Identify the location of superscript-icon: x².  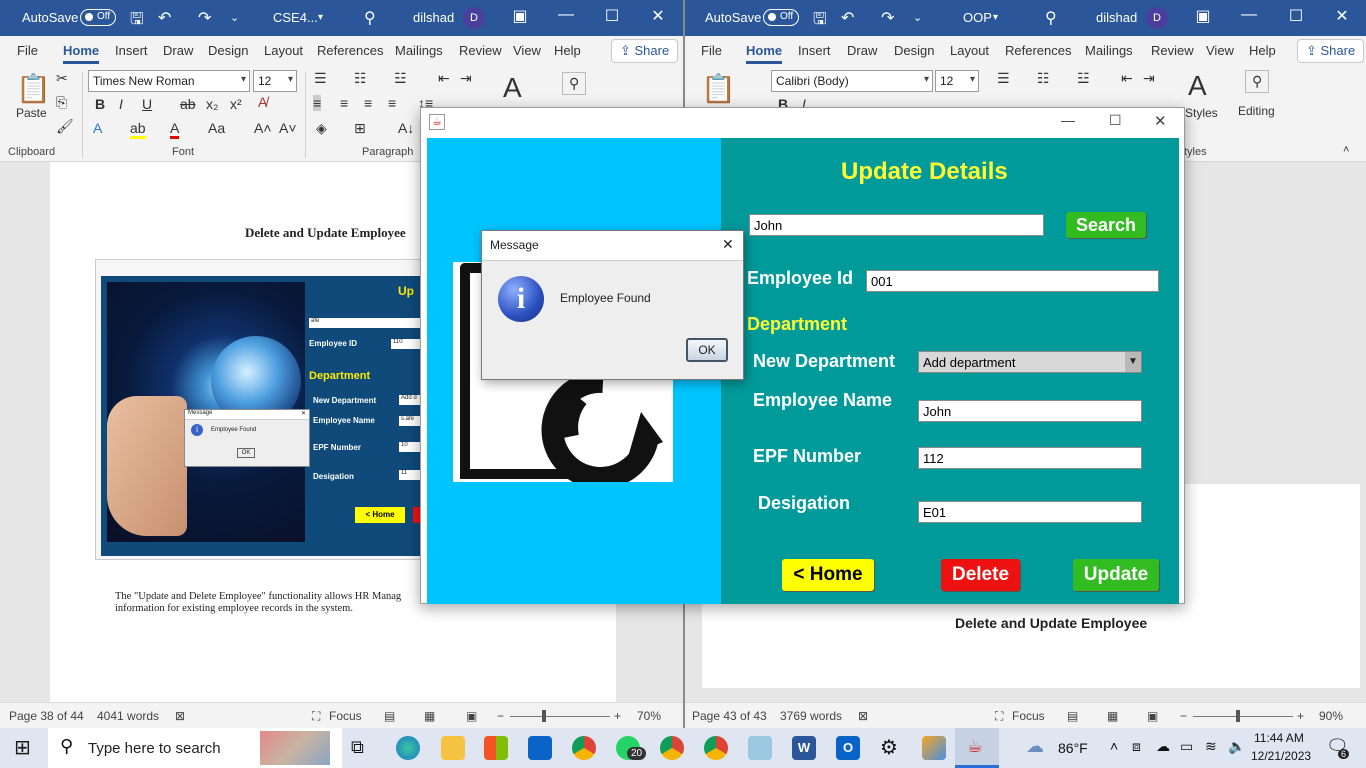
(236, 104).